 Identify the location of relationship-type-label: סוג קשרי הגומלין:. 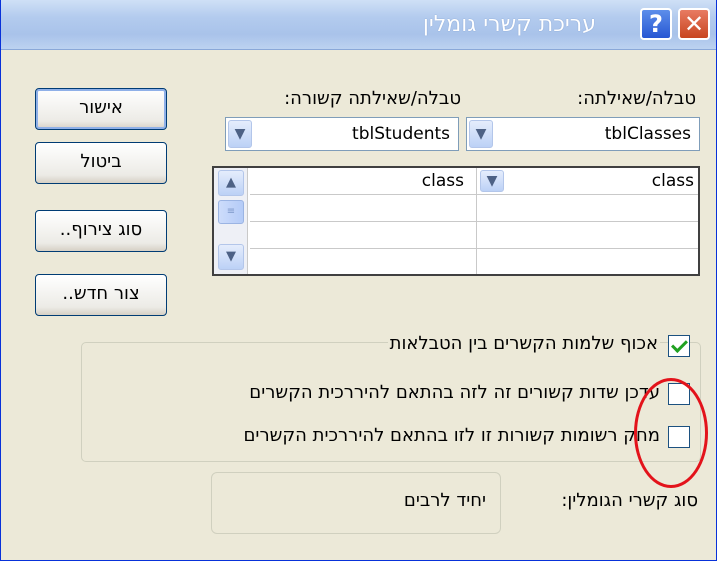
(629, 500).